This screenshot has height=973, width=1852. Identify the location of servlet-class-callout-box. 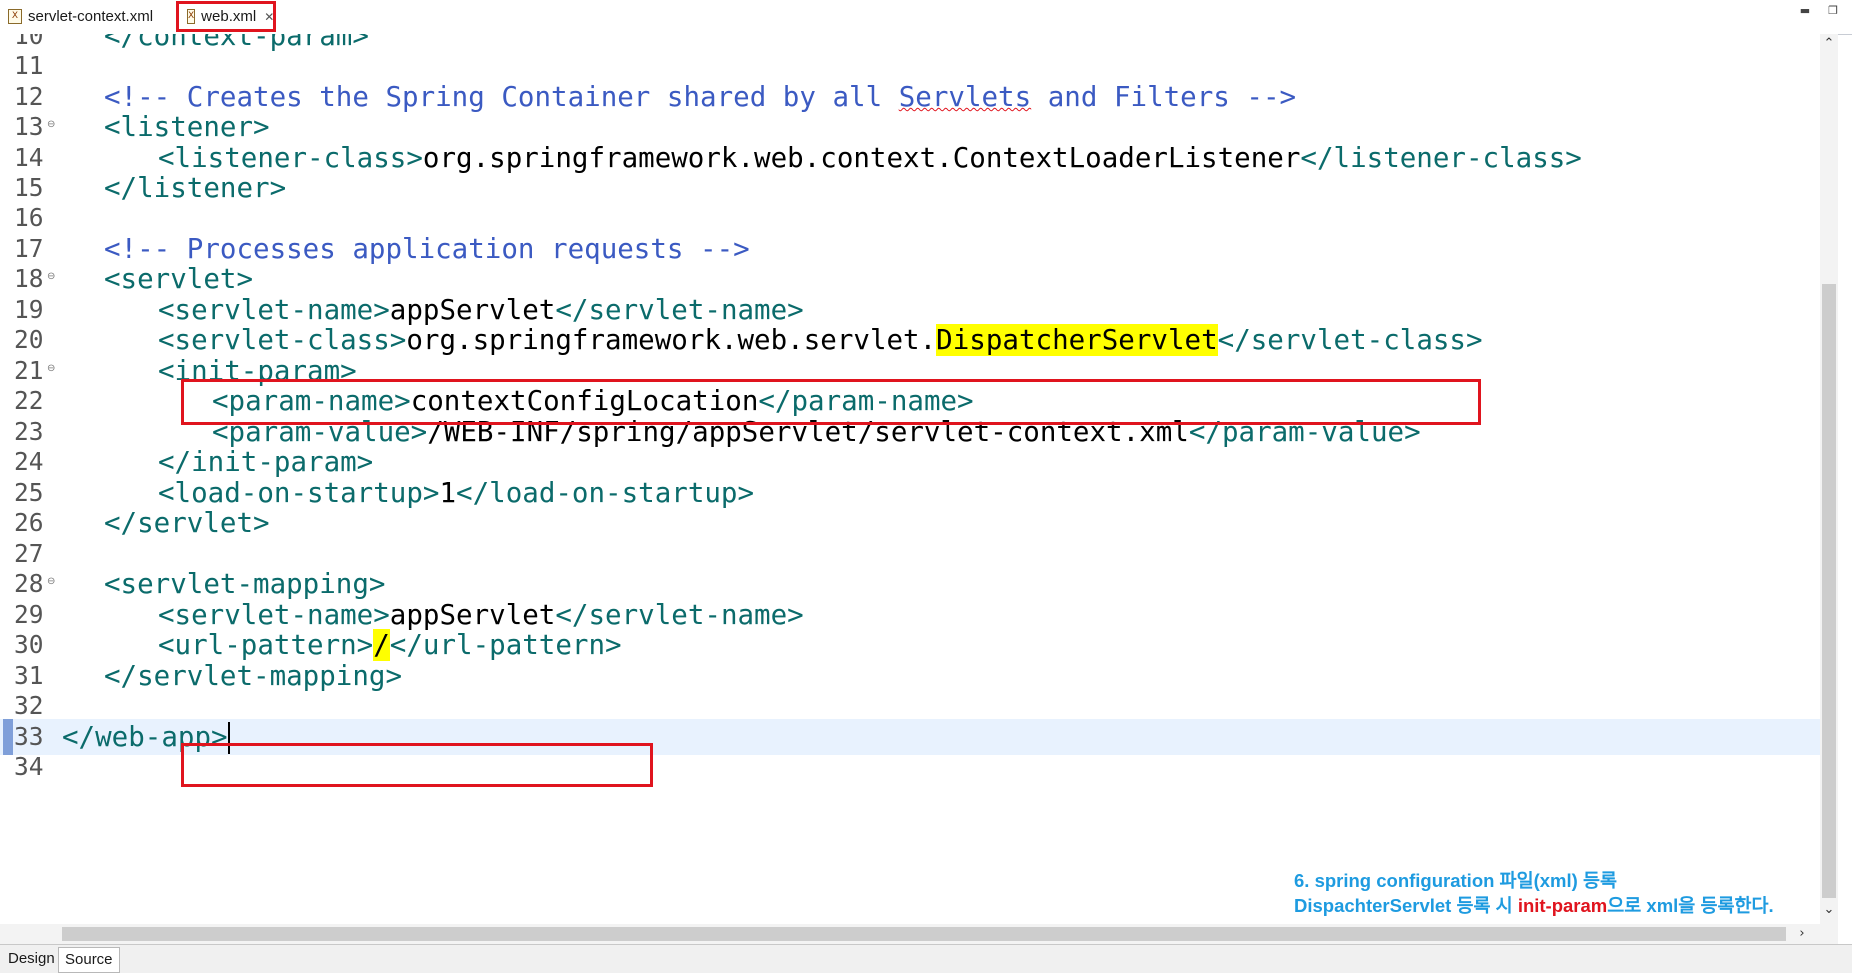
(831, 402).